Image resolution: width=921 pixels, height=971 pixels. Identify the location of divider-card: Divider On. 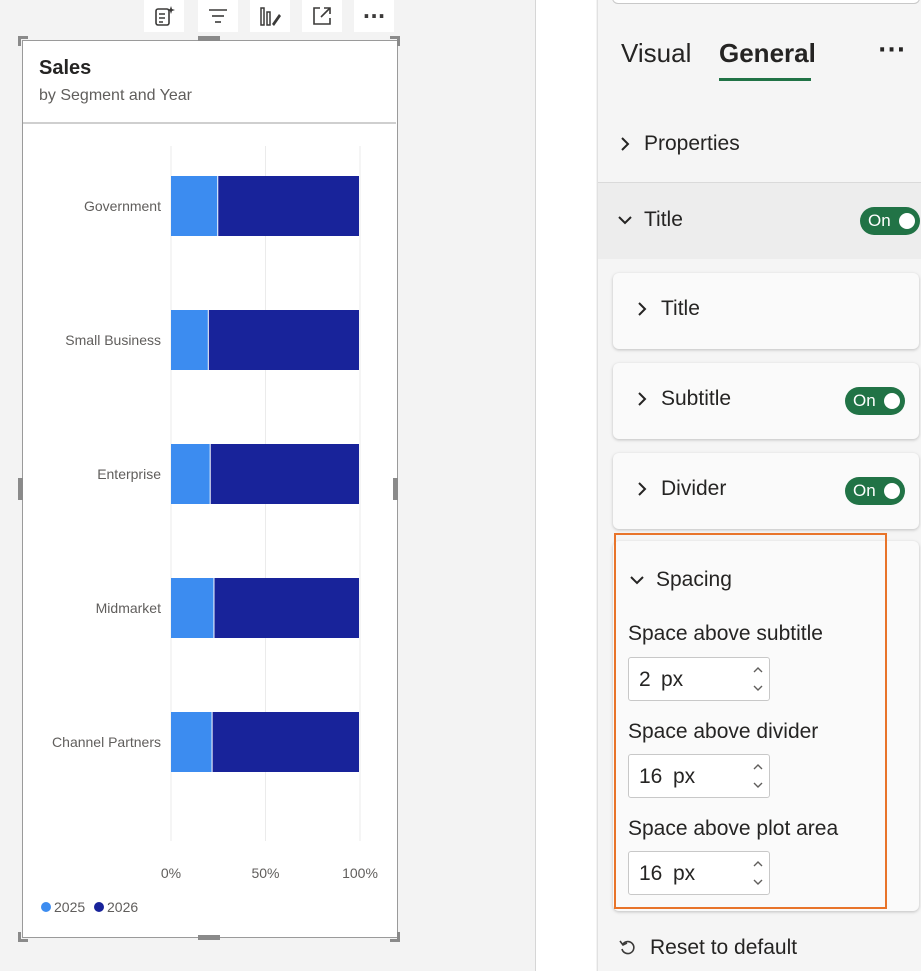
(766, 491).